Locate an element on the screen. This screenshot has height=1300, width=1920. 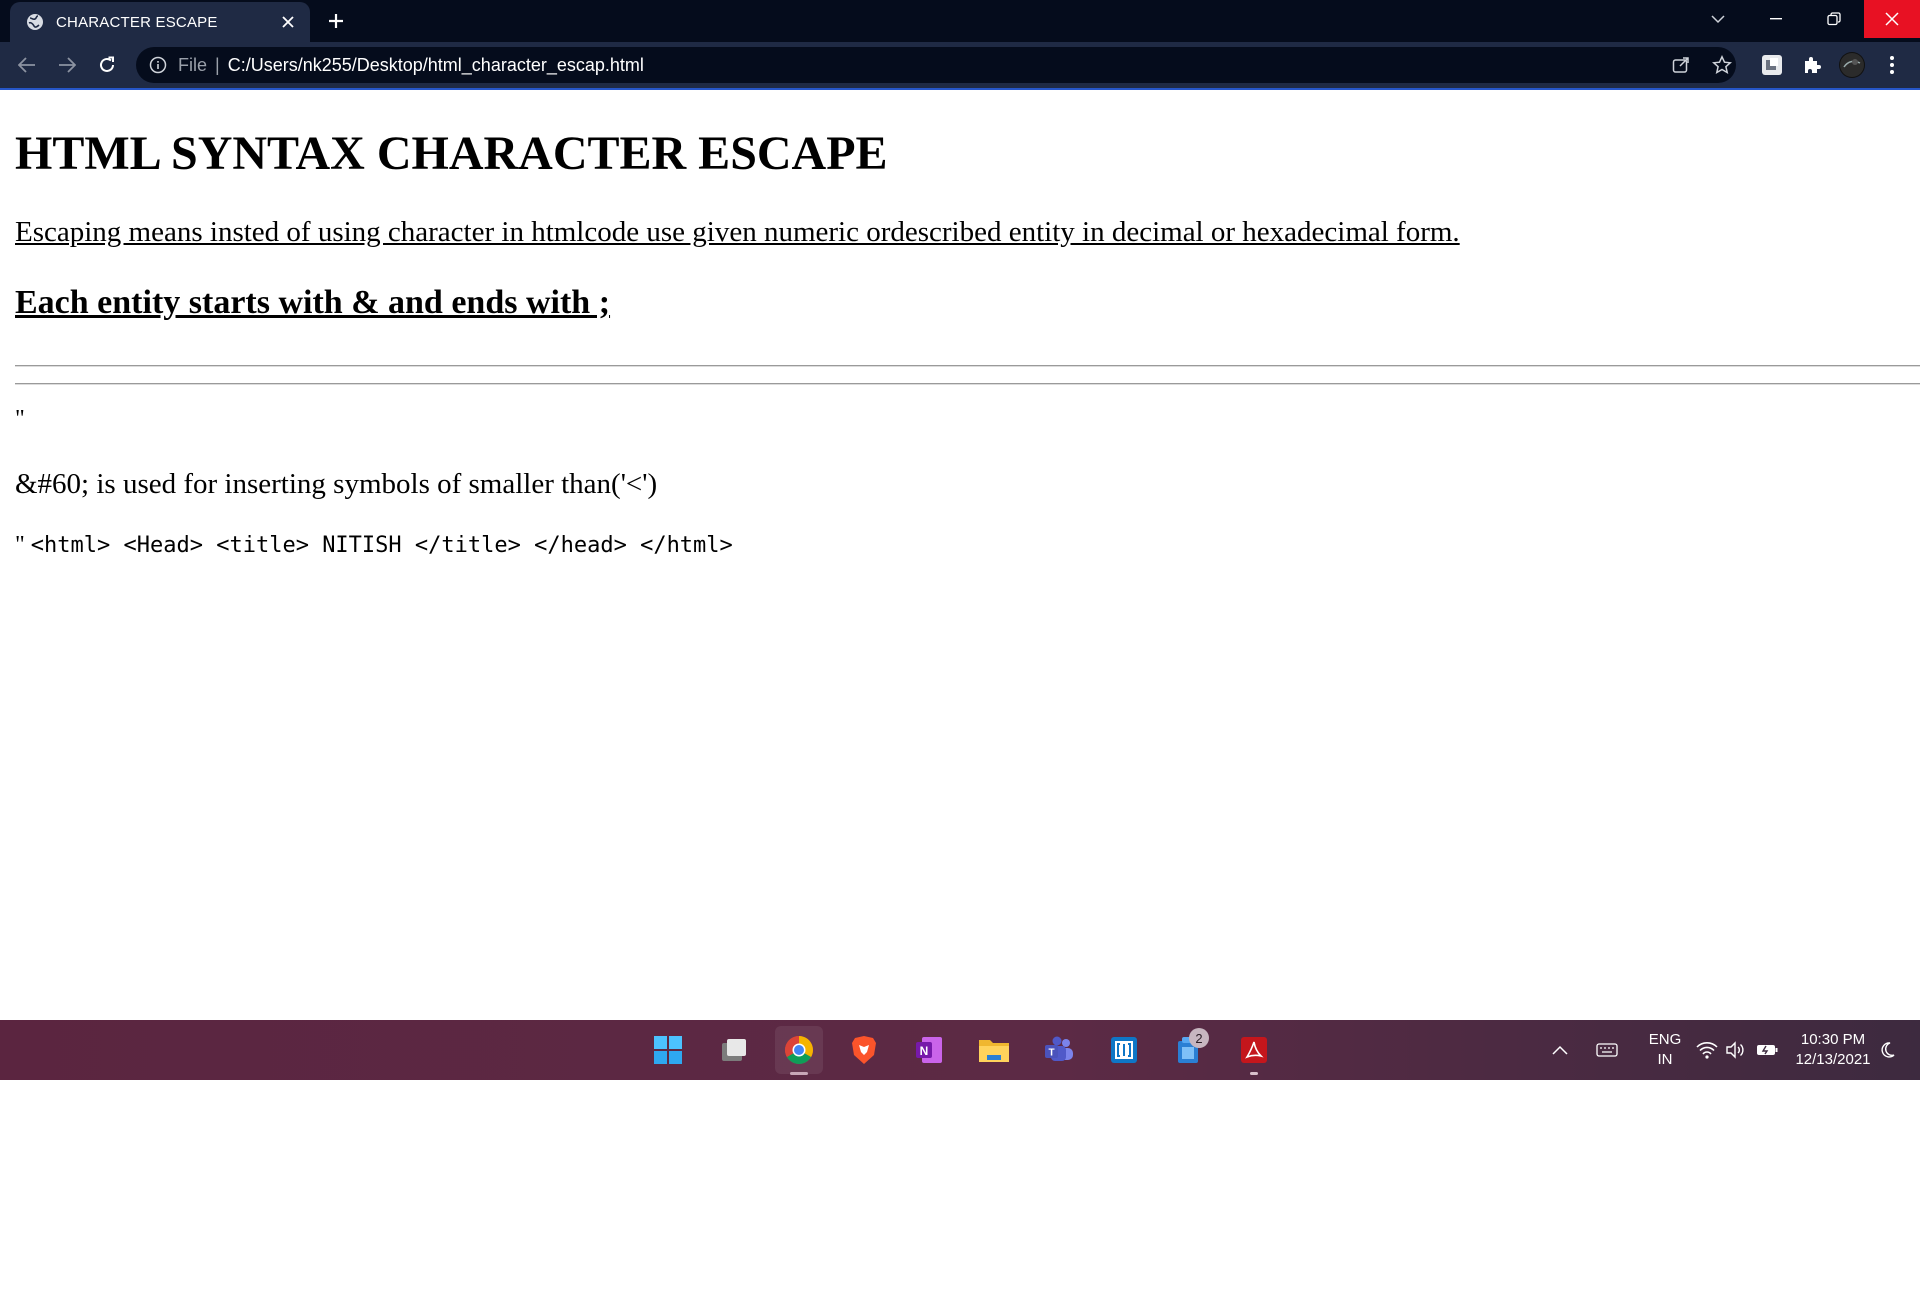
remote-desktop-icon is located at coordinates (1124, 1050).